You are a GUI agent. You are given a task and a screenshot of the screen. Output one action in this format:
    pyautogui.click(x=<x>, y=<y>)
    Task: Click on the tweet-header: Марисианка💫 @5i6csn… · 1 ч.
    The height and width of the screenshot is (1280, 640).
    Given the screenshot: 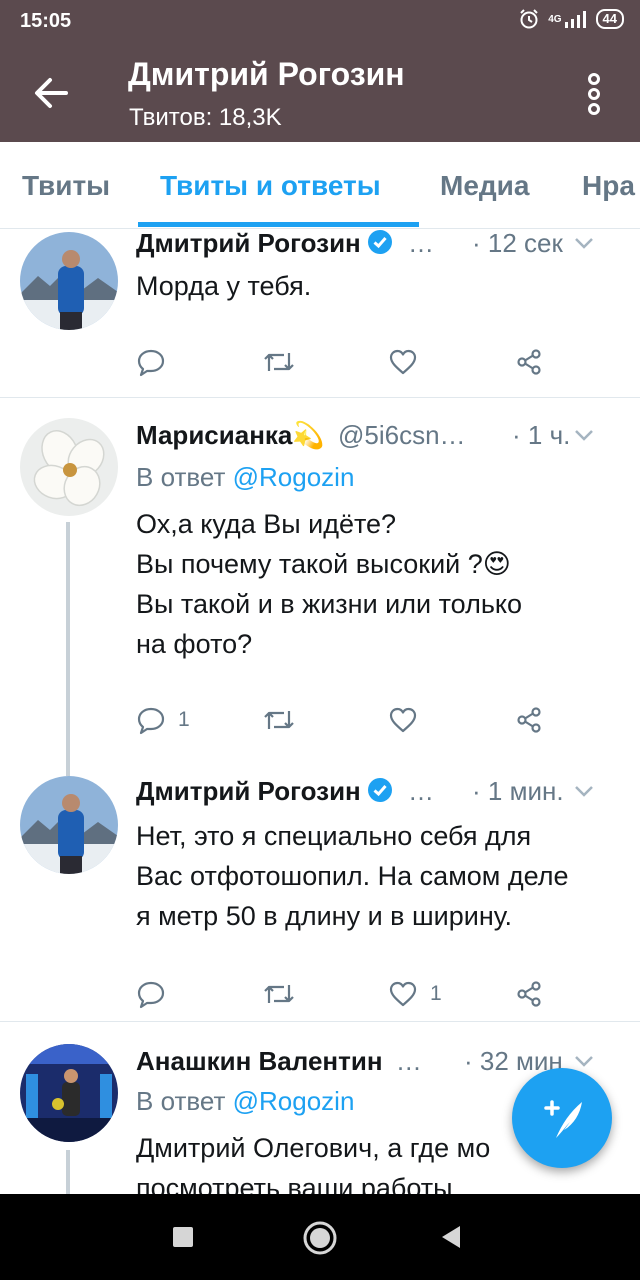 What is the action you would take?
    pyautogui.click(x=376, y=438)
    